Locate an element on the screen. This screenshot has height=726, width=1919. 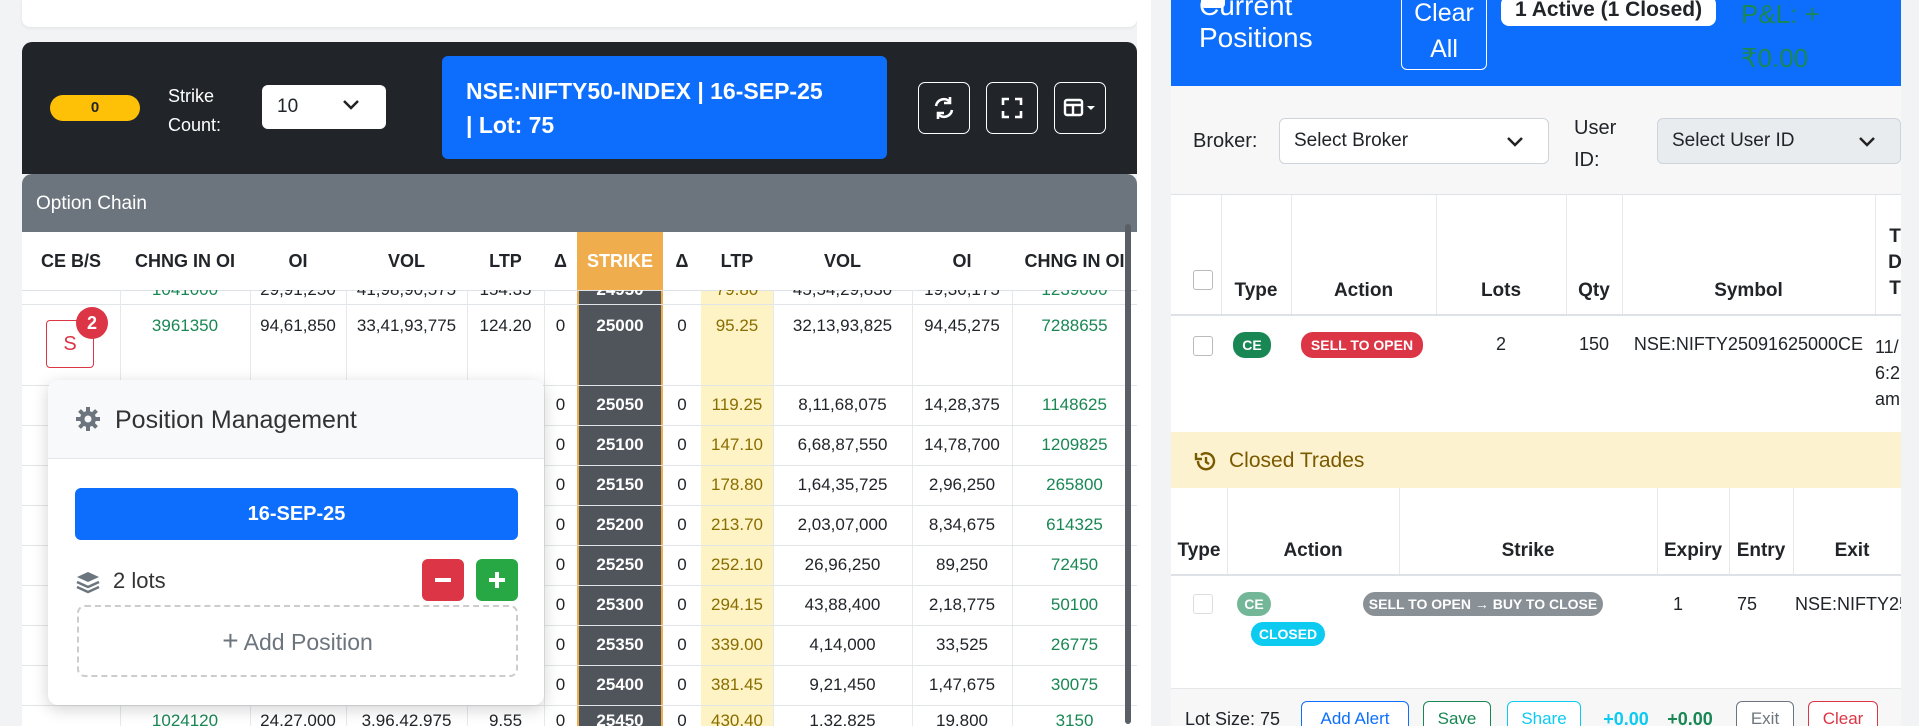
col-symbol: Symbol is located at coordinates (1748, 290).